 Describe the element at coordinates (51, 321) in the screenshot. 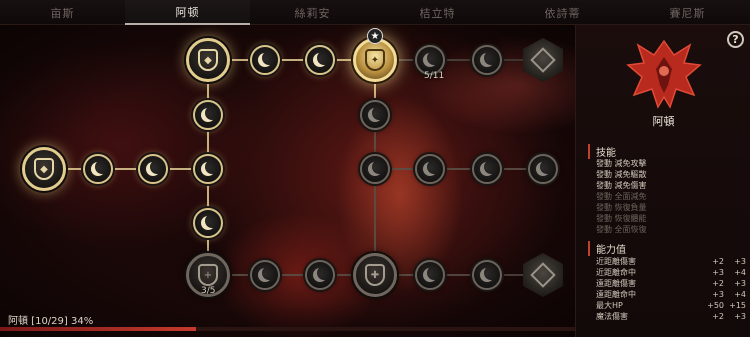

I see `tree-progress-text: 阿頓 [10/29] 34%` at that location.